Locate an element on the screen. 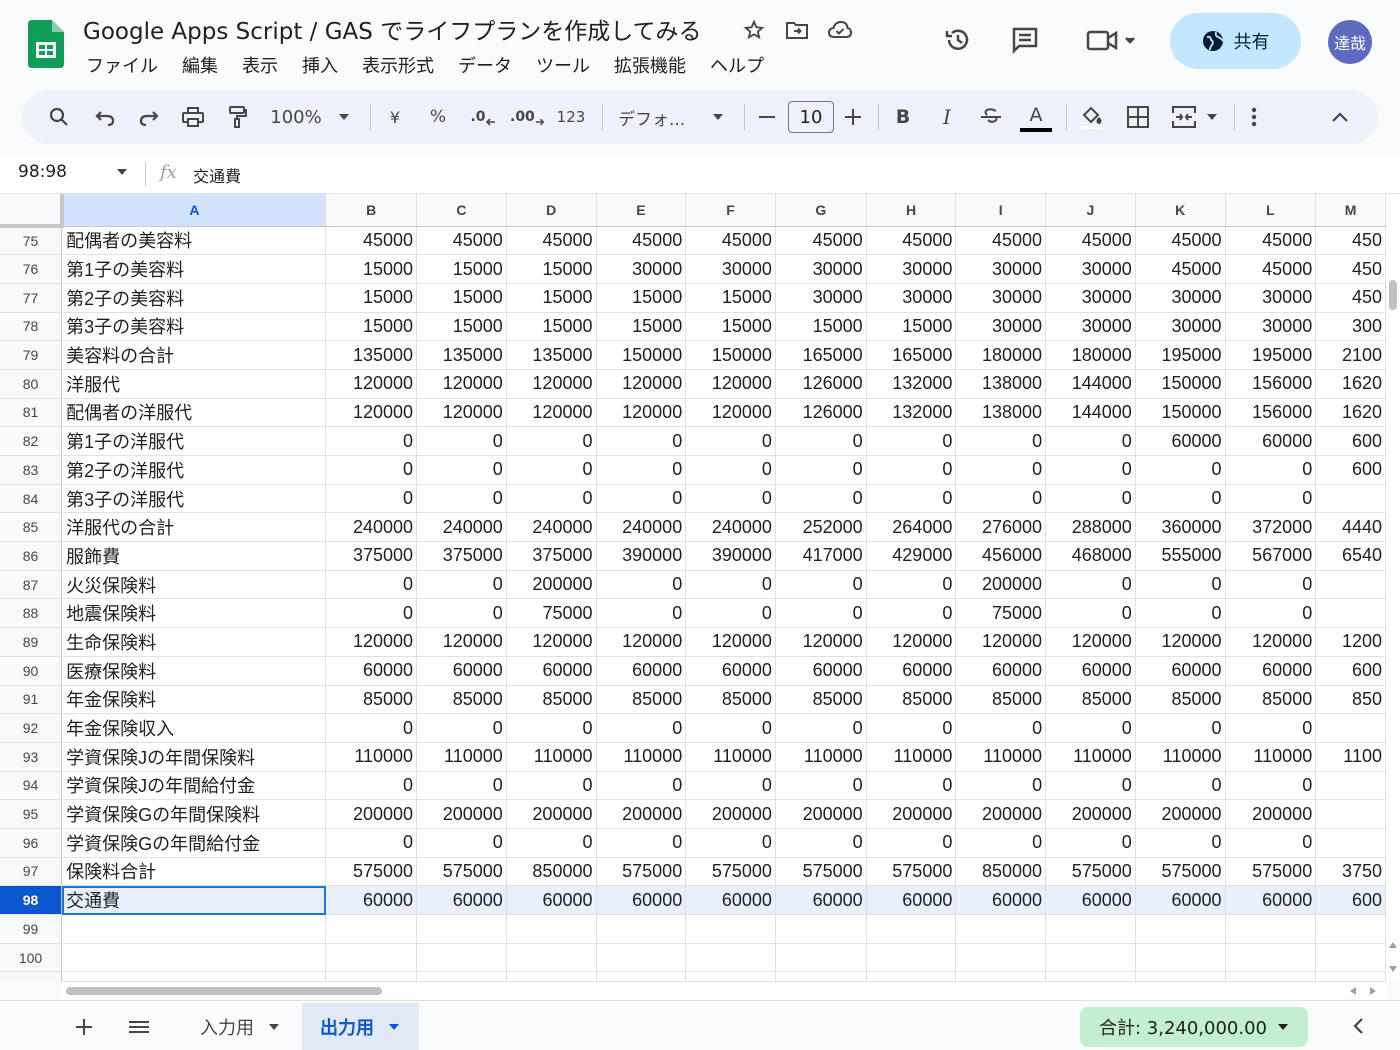 The width and height of the screenshot is (1400, 1050). row-header: 88 is located at coordinates (31, 613).